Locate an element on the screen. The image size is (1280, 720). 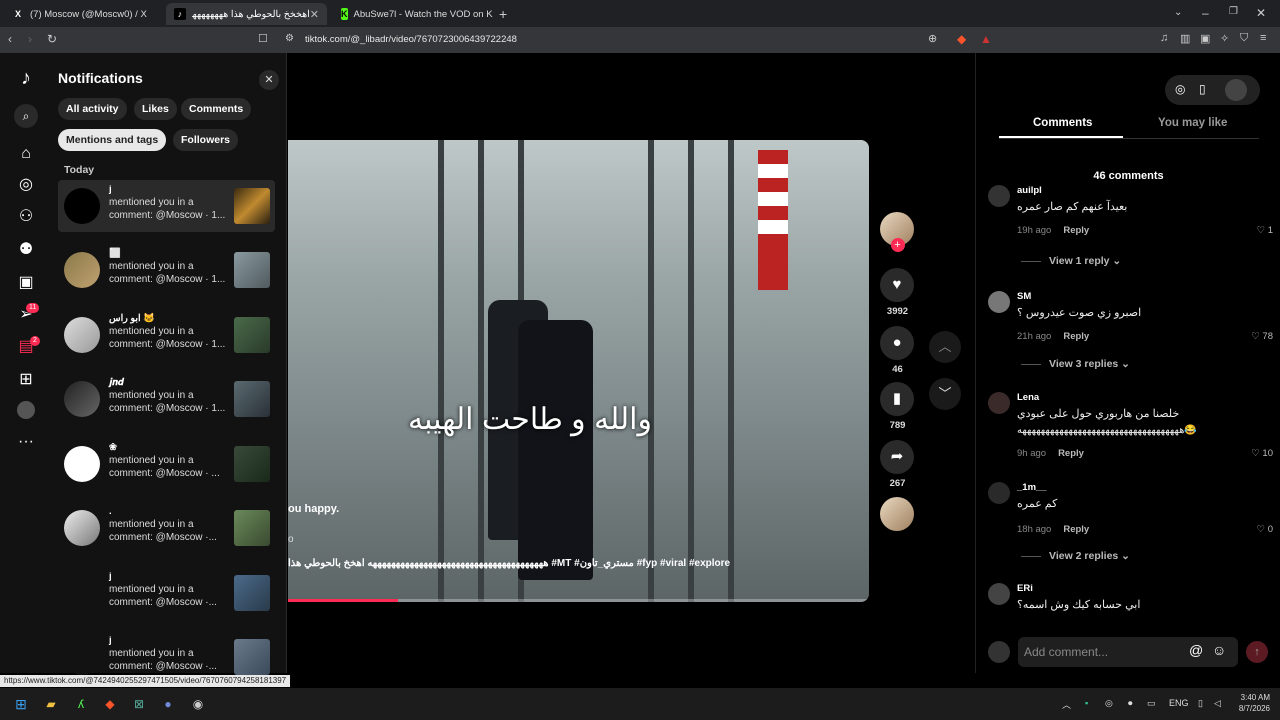
tiktok-logo-icon: ♪ is located at coordinates (26, 78).